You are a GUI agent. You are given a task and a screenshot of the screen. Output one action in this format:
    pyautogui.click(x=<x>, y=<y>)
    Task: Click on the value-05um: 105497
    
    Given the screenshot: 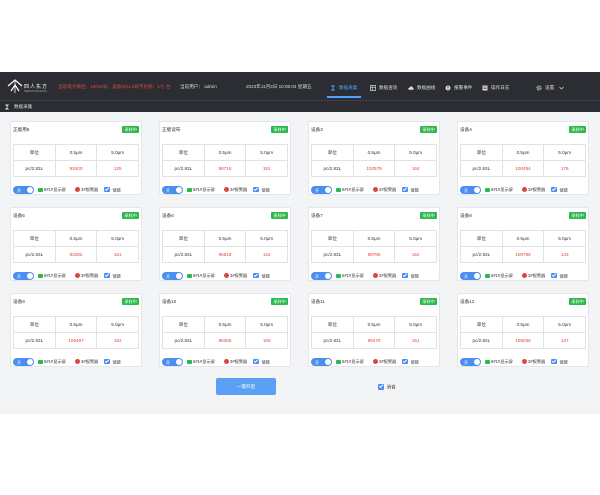 What is the action you would take?
    pyautogui.click(x=76, y=340)
    